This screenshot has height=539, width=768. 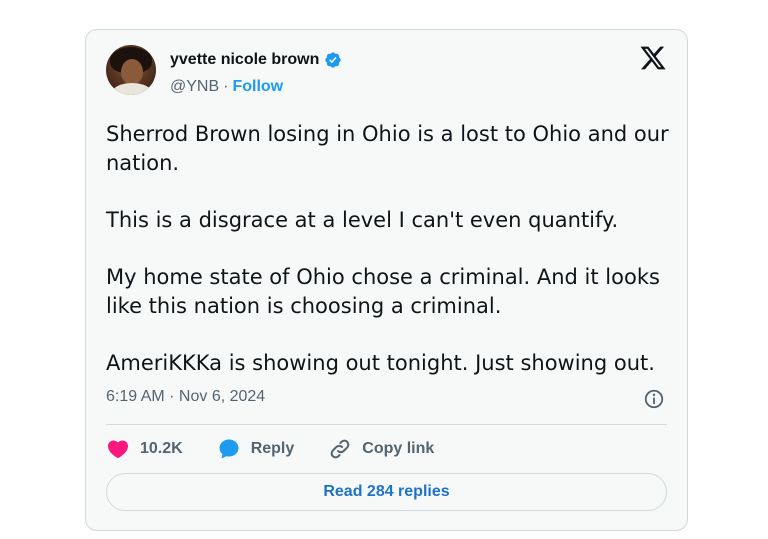 I want to click on divider, so click(x=386, y=424).